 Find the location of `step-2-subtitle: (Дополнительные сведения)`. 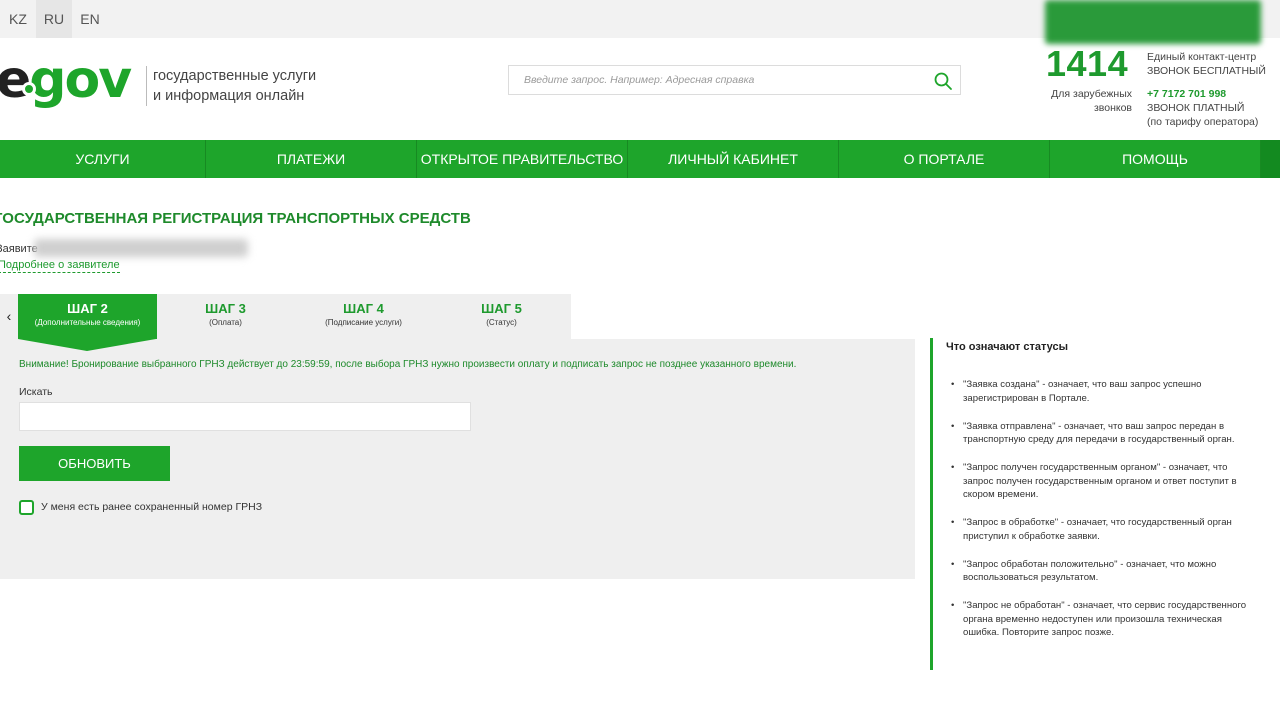

step-2-subtitle: (Дополнительные сведения) is located at coordinates (87, 322).